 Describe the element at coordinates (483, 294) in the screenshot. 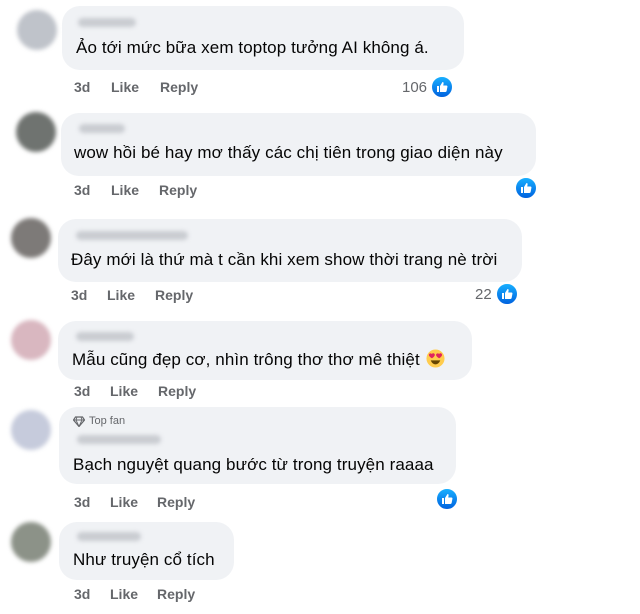

I see `reaction-count: 22` at that location.